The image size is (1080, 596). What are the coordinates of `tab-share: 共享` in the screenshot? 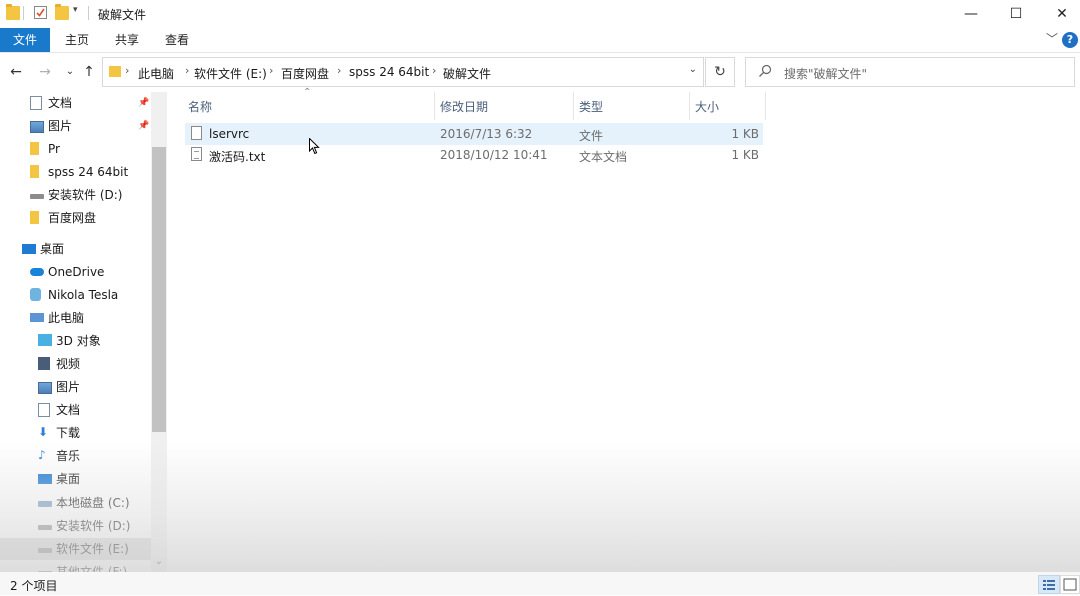 It's located at (127, 40).